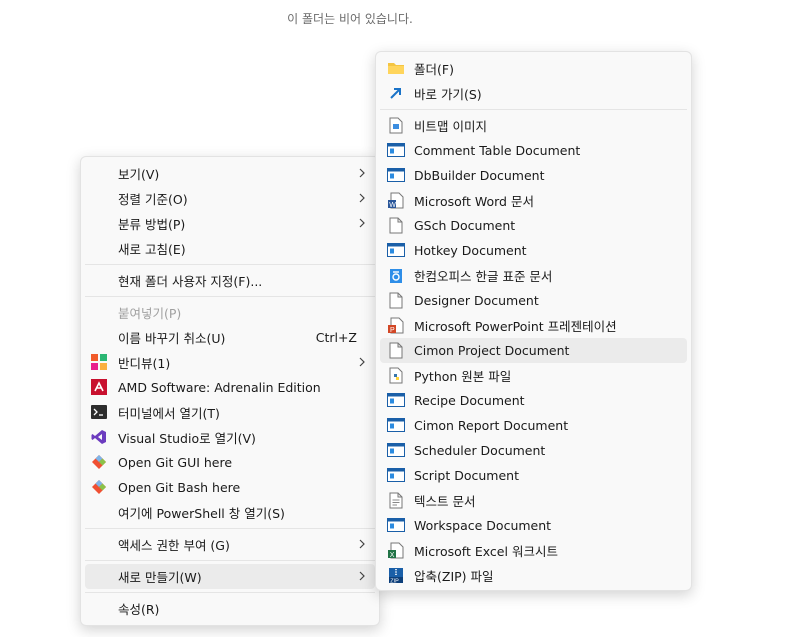 This screenshot has height=637, width=800. Describe the element at coordinates (396, 125) in the screenshot. I see `bitmap-file-icon` at that location.